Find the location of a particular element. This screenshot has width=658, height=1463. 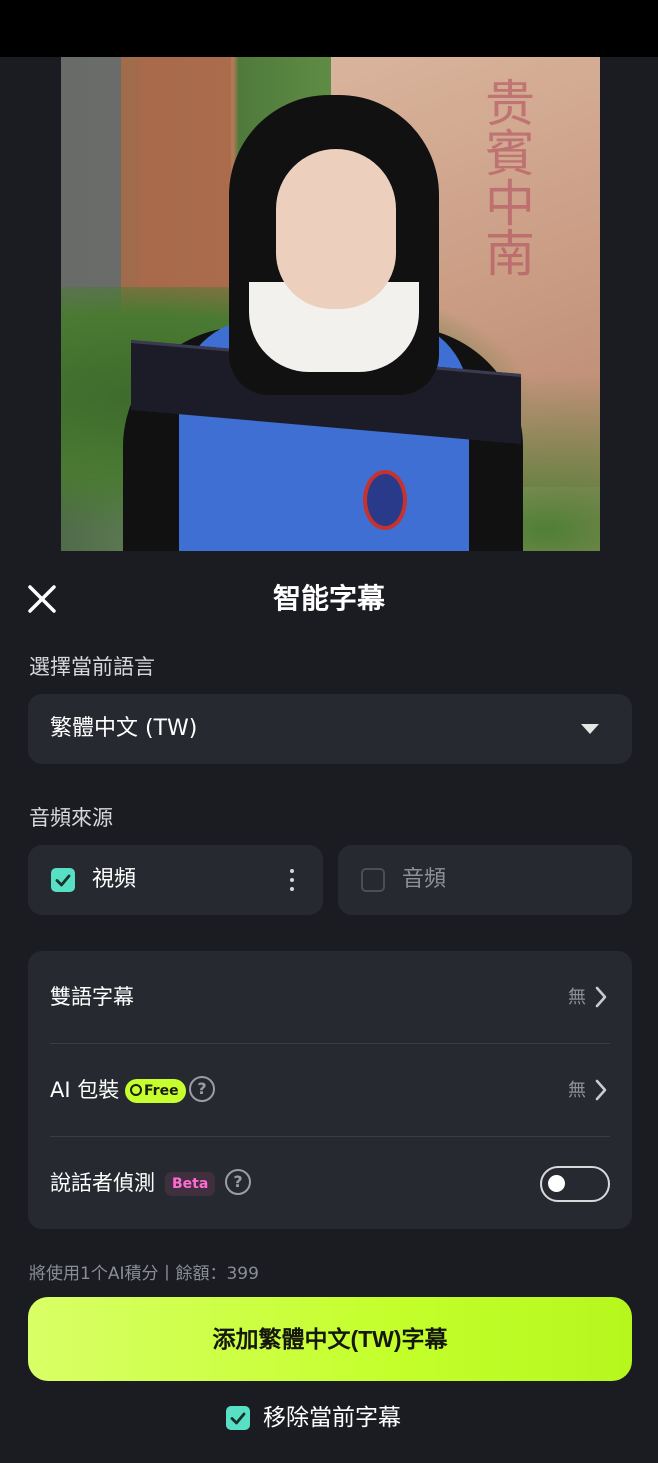

ai-packaging-value: 無 is located at coordinates (577, 1090).